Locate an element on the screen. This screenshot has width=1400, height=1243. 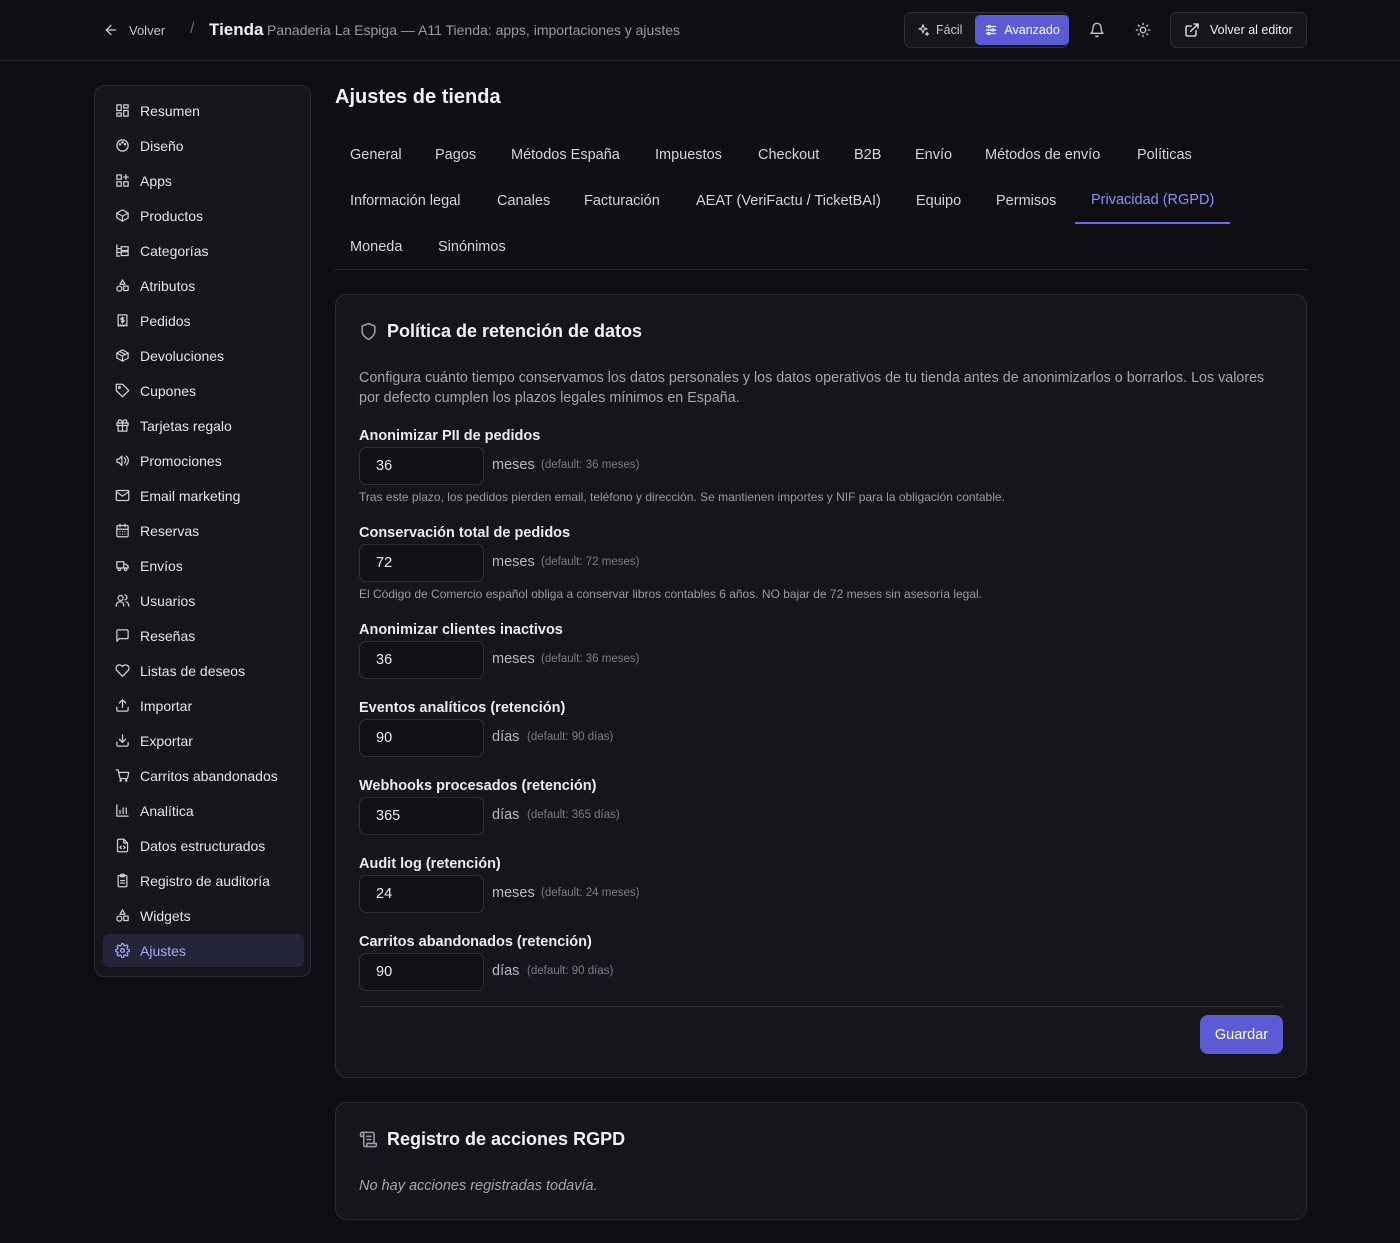
sidebar-item-diseno: Diseño is located at coordinates (203, 145).